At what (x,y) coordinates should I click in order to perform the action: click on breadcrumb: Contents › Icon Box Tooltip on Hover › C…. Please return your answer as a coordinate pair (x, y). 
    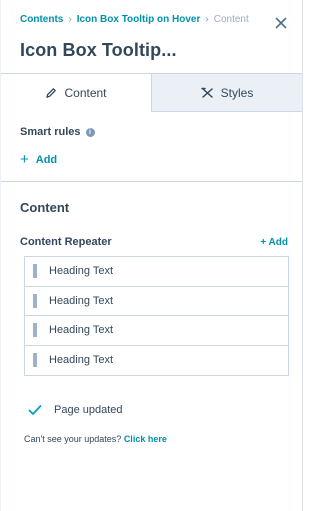
    Looking at the image, I should click on (134, 19).